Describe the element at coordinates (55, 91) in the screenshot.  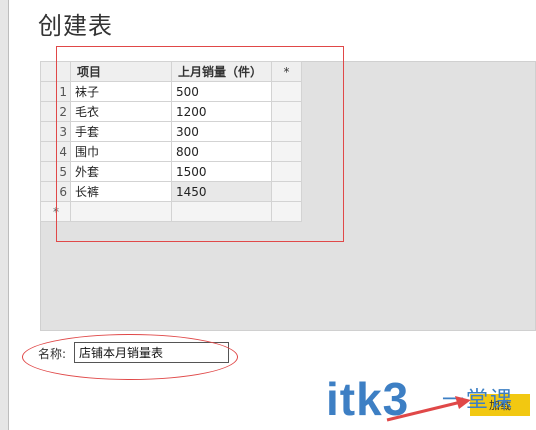
I see `row-number: 1` at that location.